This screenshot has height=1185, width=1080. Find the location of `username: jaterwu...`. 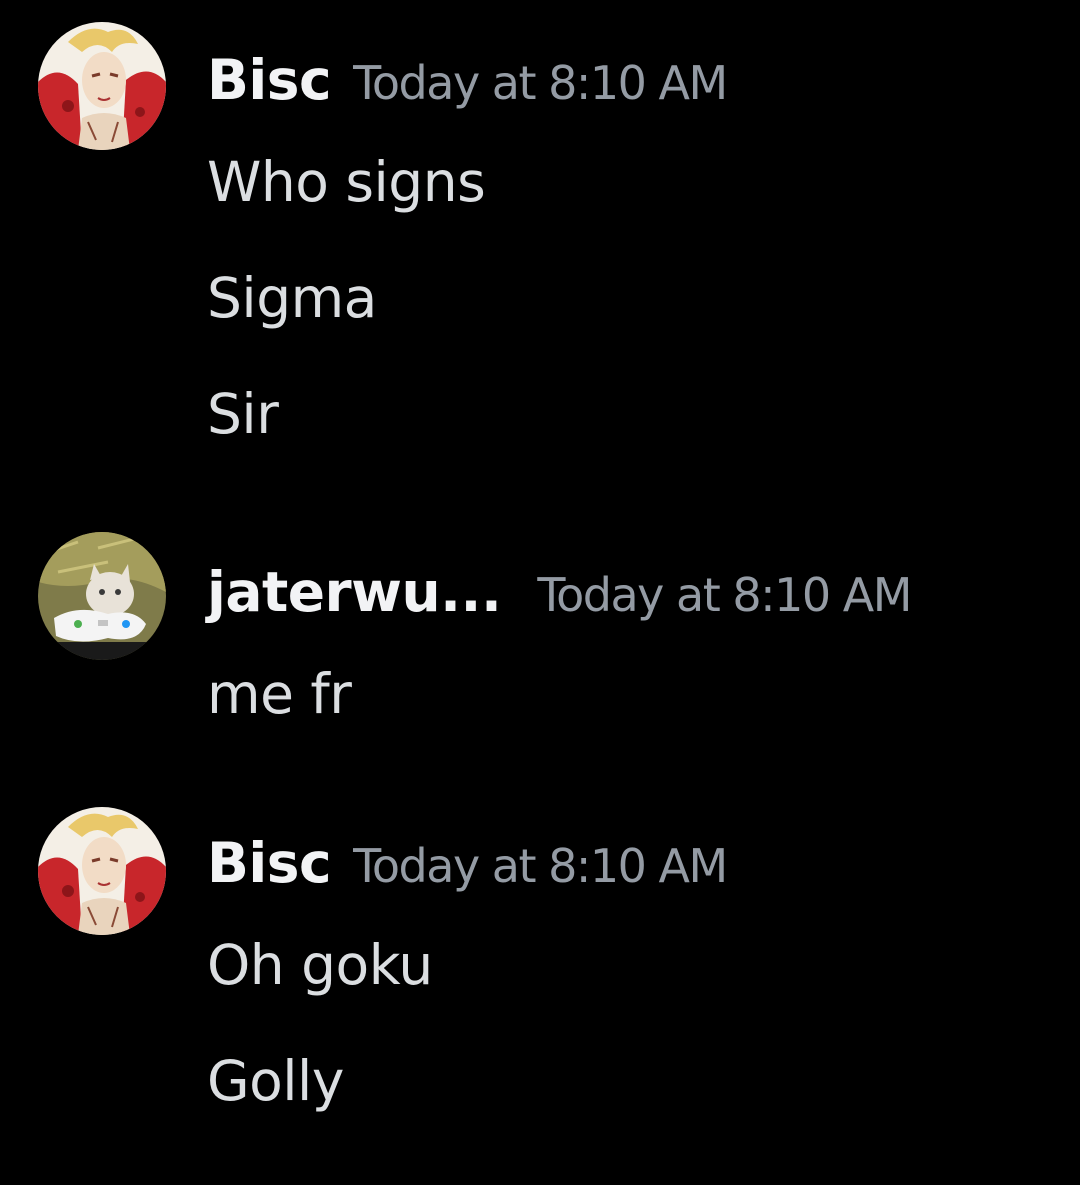

username: jaterwu... is located at coordinates (354, 592).